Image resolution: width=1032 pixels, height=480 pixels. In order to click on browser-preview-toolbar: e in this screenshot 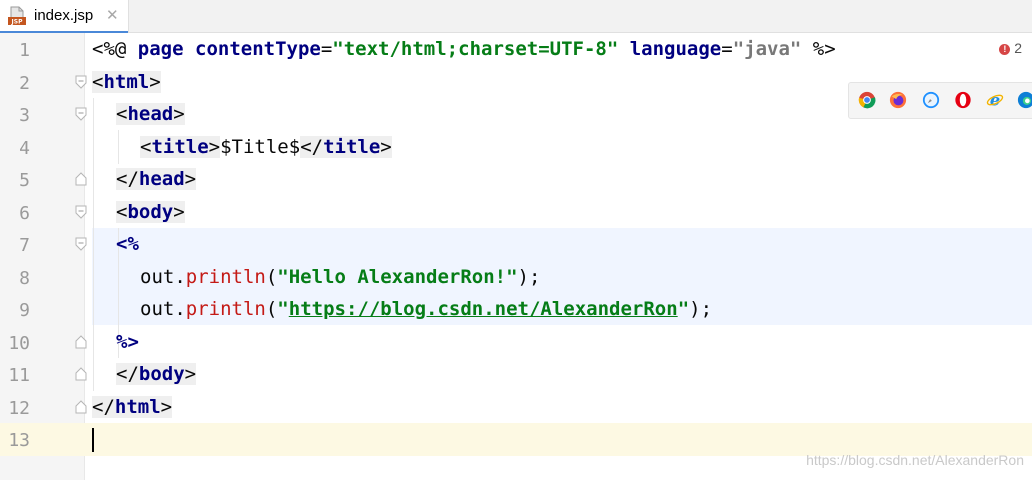, I will do `click(940, 100)`.